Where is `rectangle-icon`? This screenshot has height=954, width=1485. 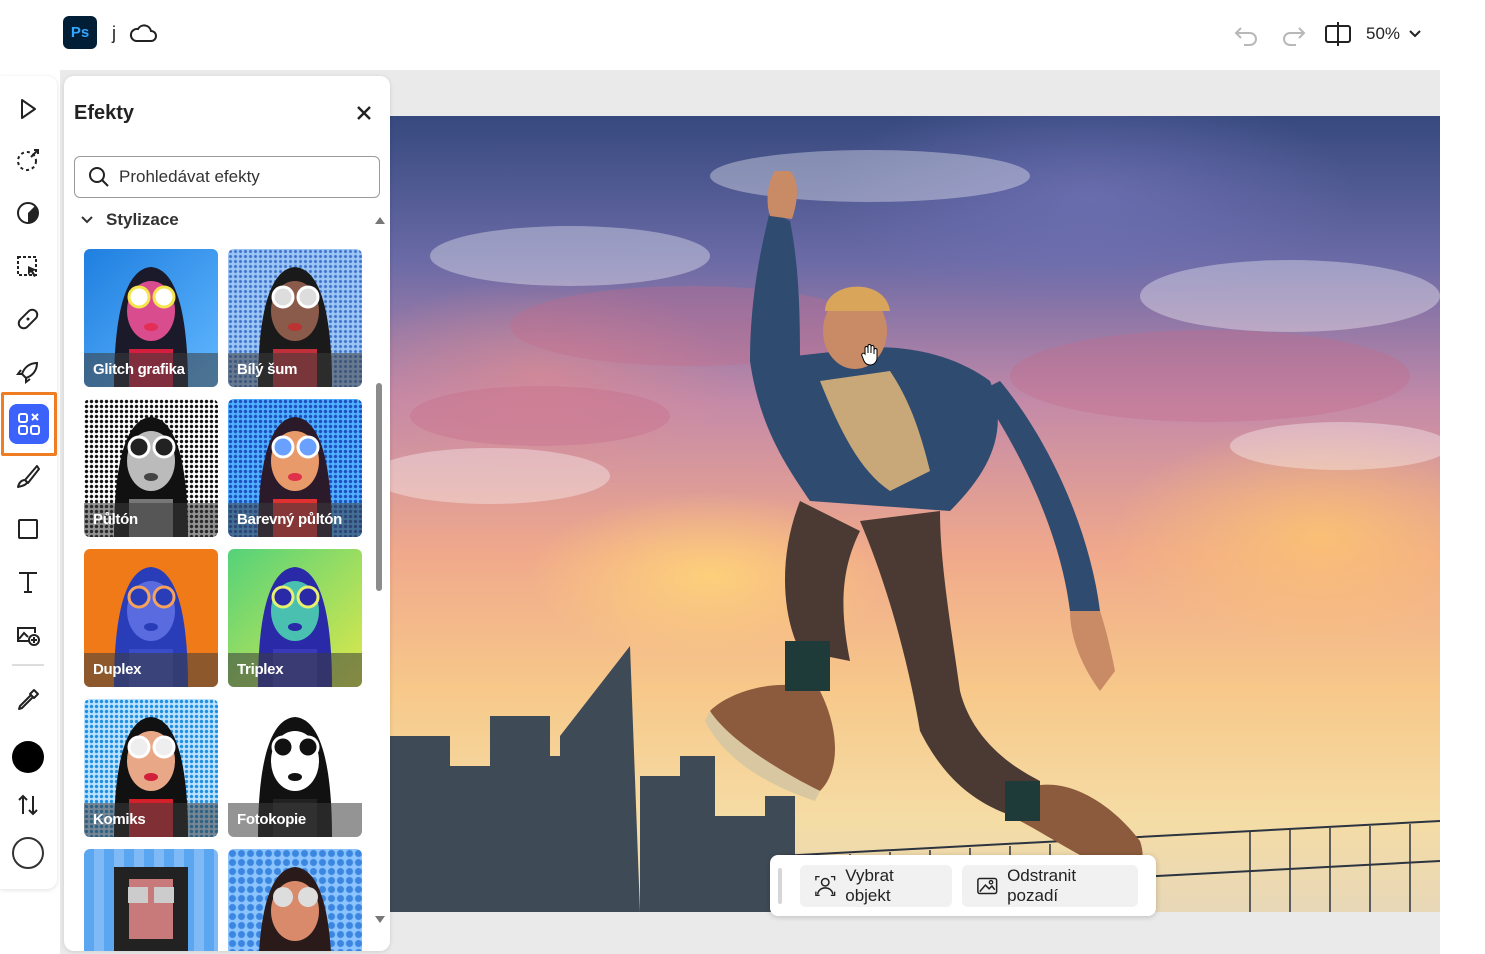 rectangle-icon is located at coordinates (28, 529).